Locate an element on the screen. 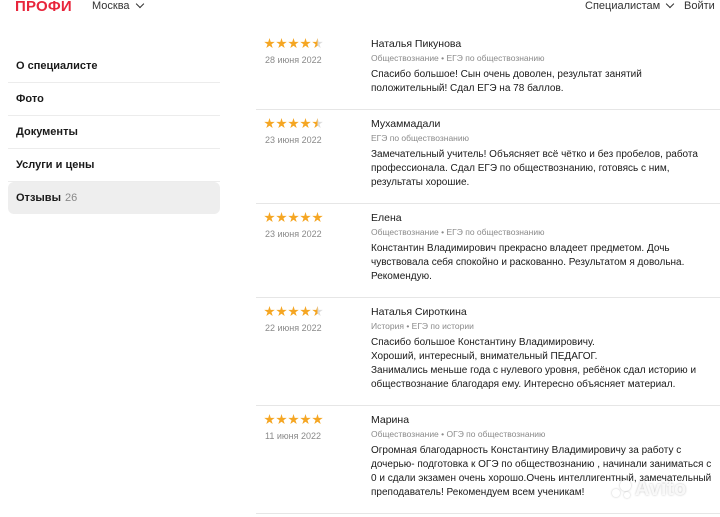  sidebar-item-label: Документы is located at coordinates (47, 132).